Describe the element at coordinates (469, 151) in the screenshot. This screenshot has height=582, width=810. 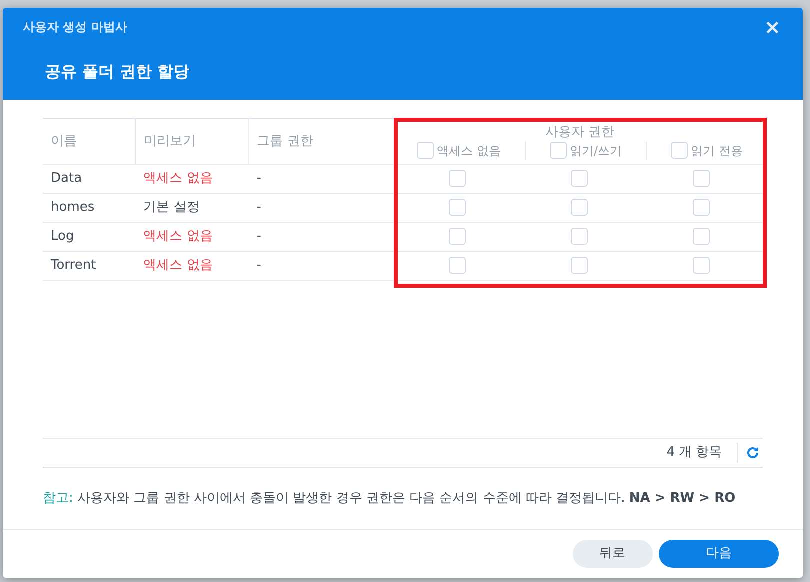
I see `checkbox-label: 액세스 없음` at that location.